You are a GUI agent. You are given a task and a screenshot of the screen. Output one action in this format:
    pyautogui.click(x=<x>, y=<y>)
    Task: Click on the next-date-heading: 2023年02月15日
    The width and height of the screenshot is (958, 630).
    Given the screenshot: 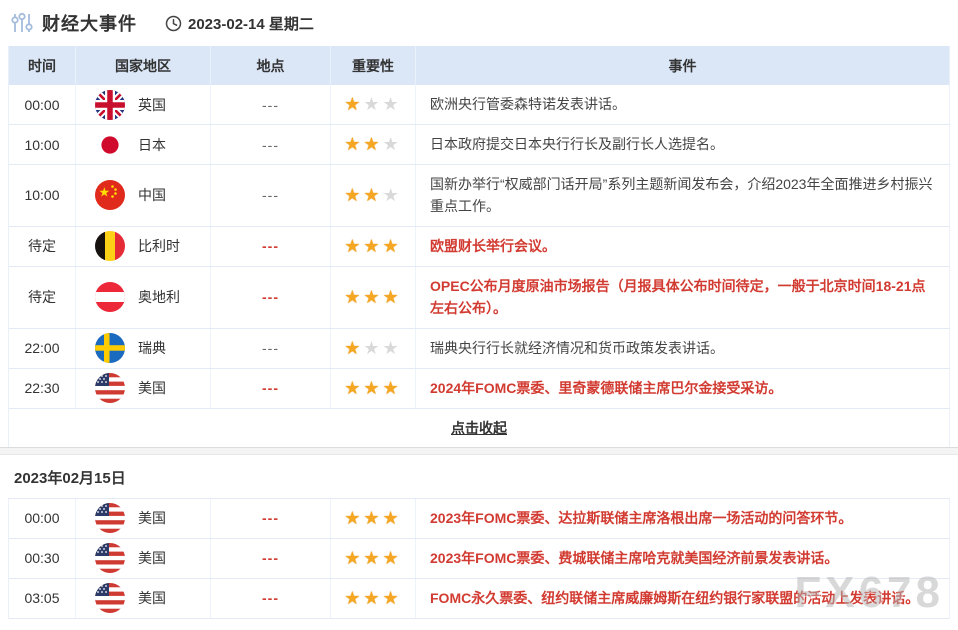 What is the action you would take?
    pyautogui.click(x=70, y=478)
    